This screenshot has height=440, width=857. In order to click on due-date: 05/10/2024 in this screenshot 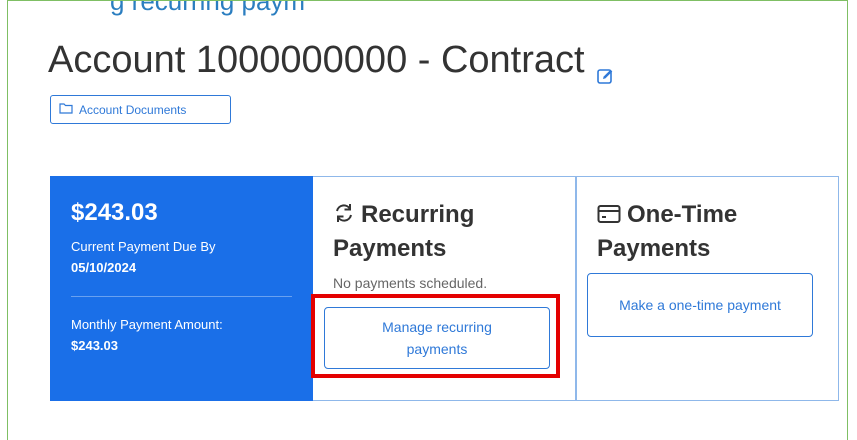, I will do `click(104, 267)`.